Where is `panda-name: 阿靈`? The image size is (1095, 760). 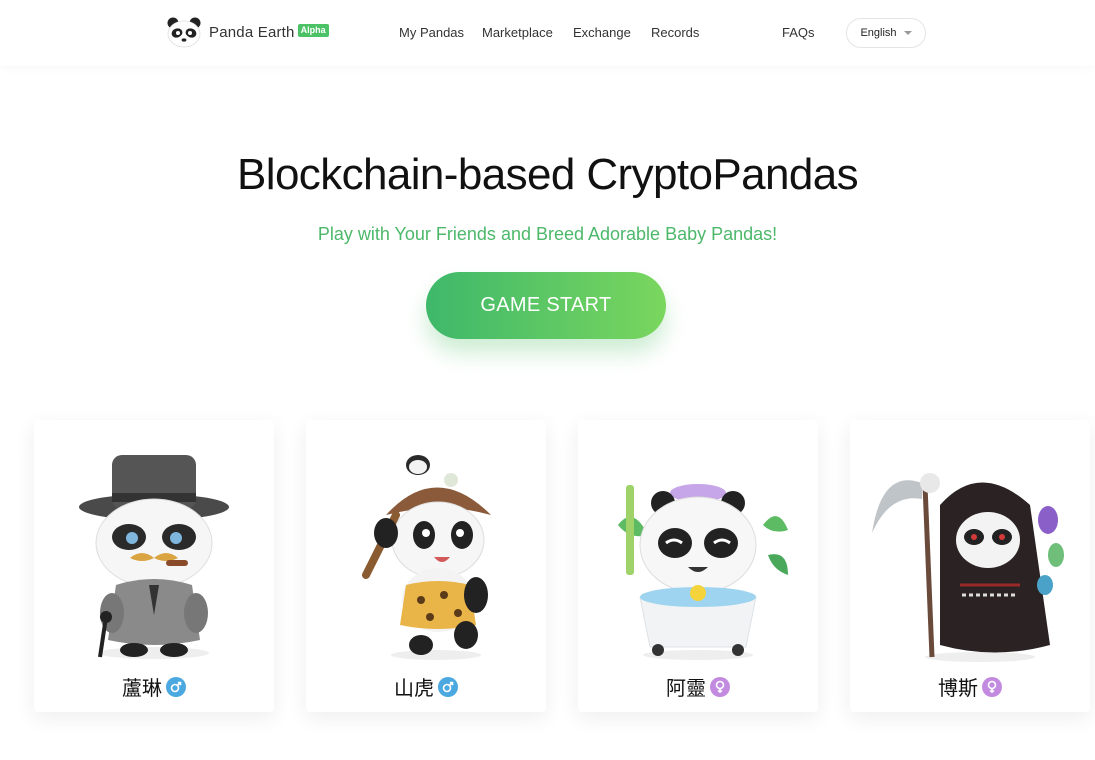 panda-name: 阿靈 is located at coordinates (686, 688).